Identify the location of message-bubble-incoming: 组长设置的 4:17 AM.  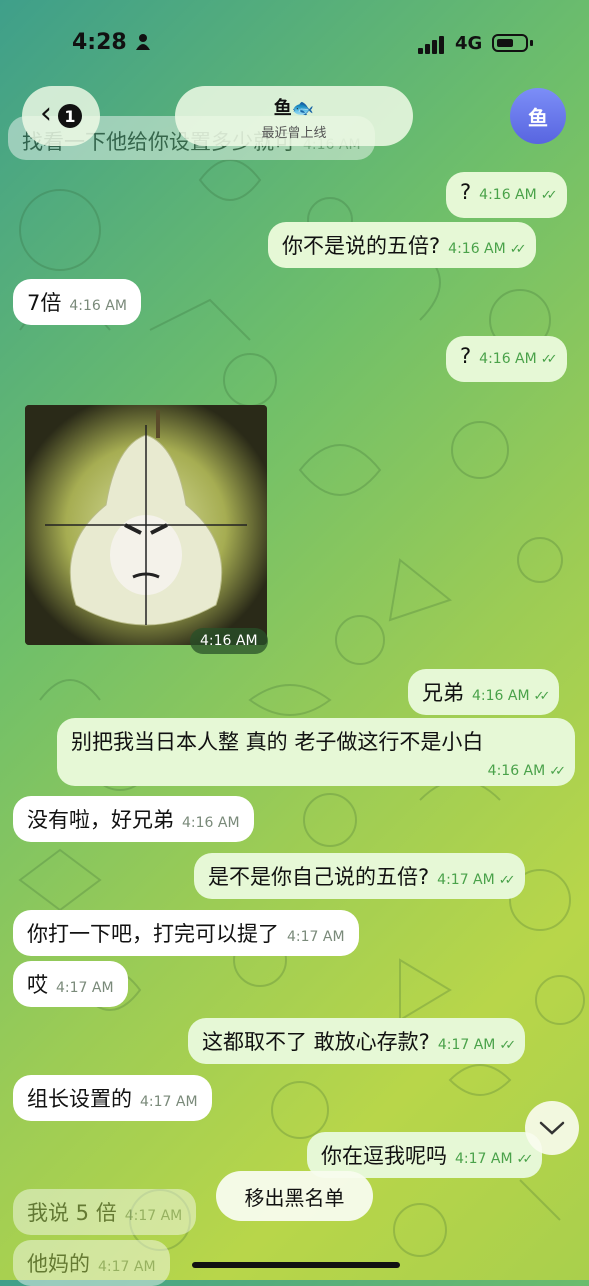
(112, 1098).